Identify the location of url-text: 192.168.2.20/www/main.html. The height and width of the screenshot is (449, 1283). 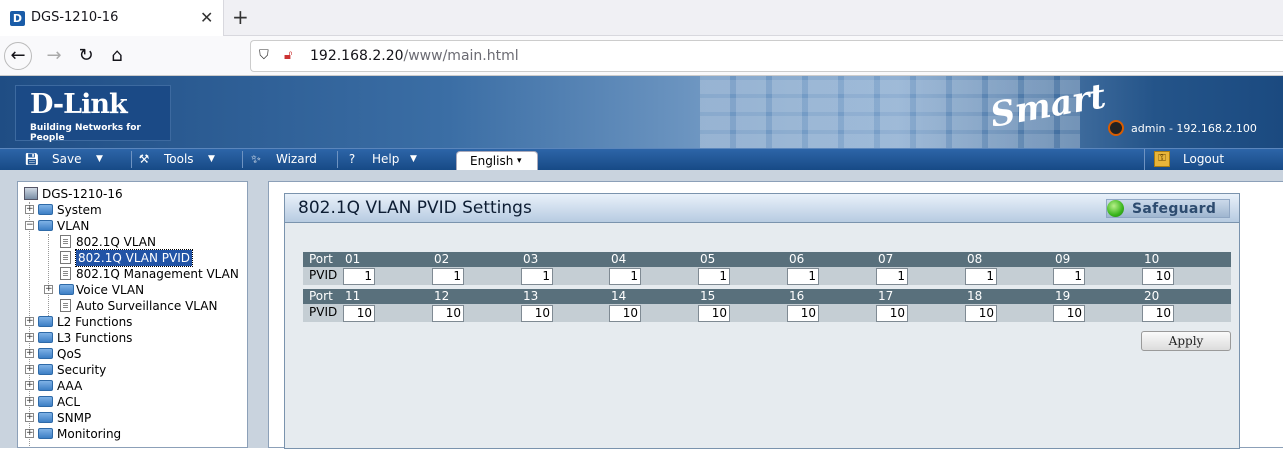
(414, 56).